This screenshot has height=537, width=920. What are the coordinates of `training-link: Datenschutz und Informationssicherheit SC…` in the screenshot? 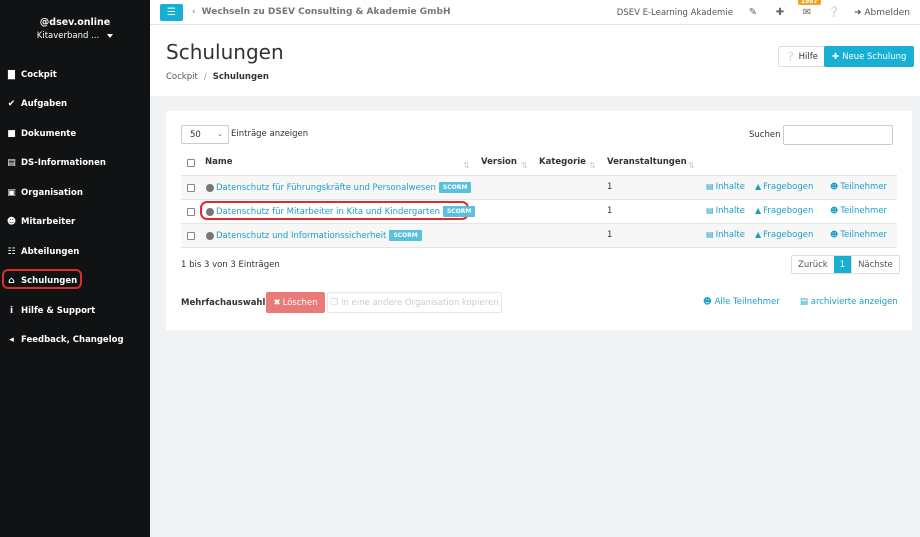 It's located at (319, 235).